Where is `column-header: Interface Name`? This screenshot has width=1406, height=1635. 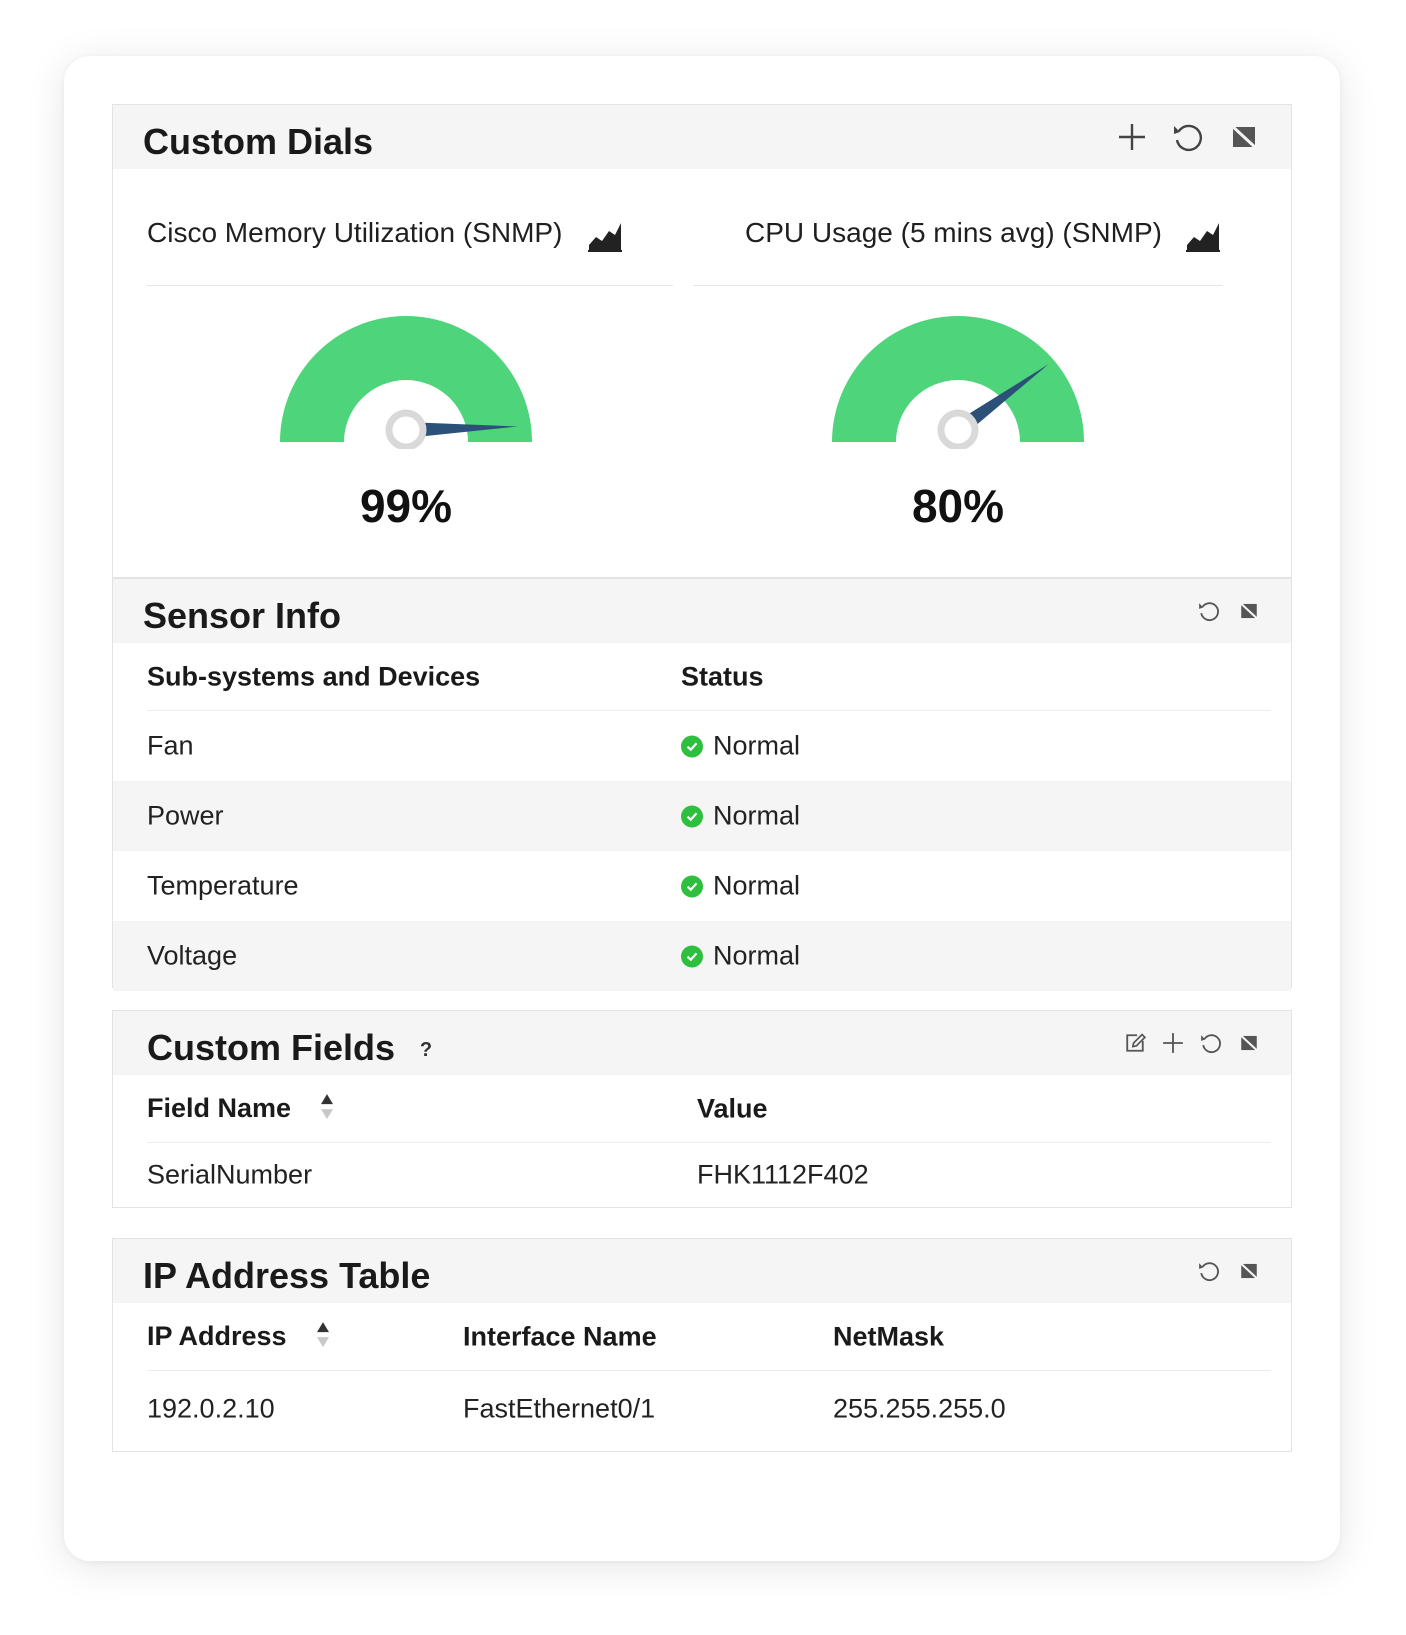 column-header: Interface Name is located at coordinates (560, 1336).